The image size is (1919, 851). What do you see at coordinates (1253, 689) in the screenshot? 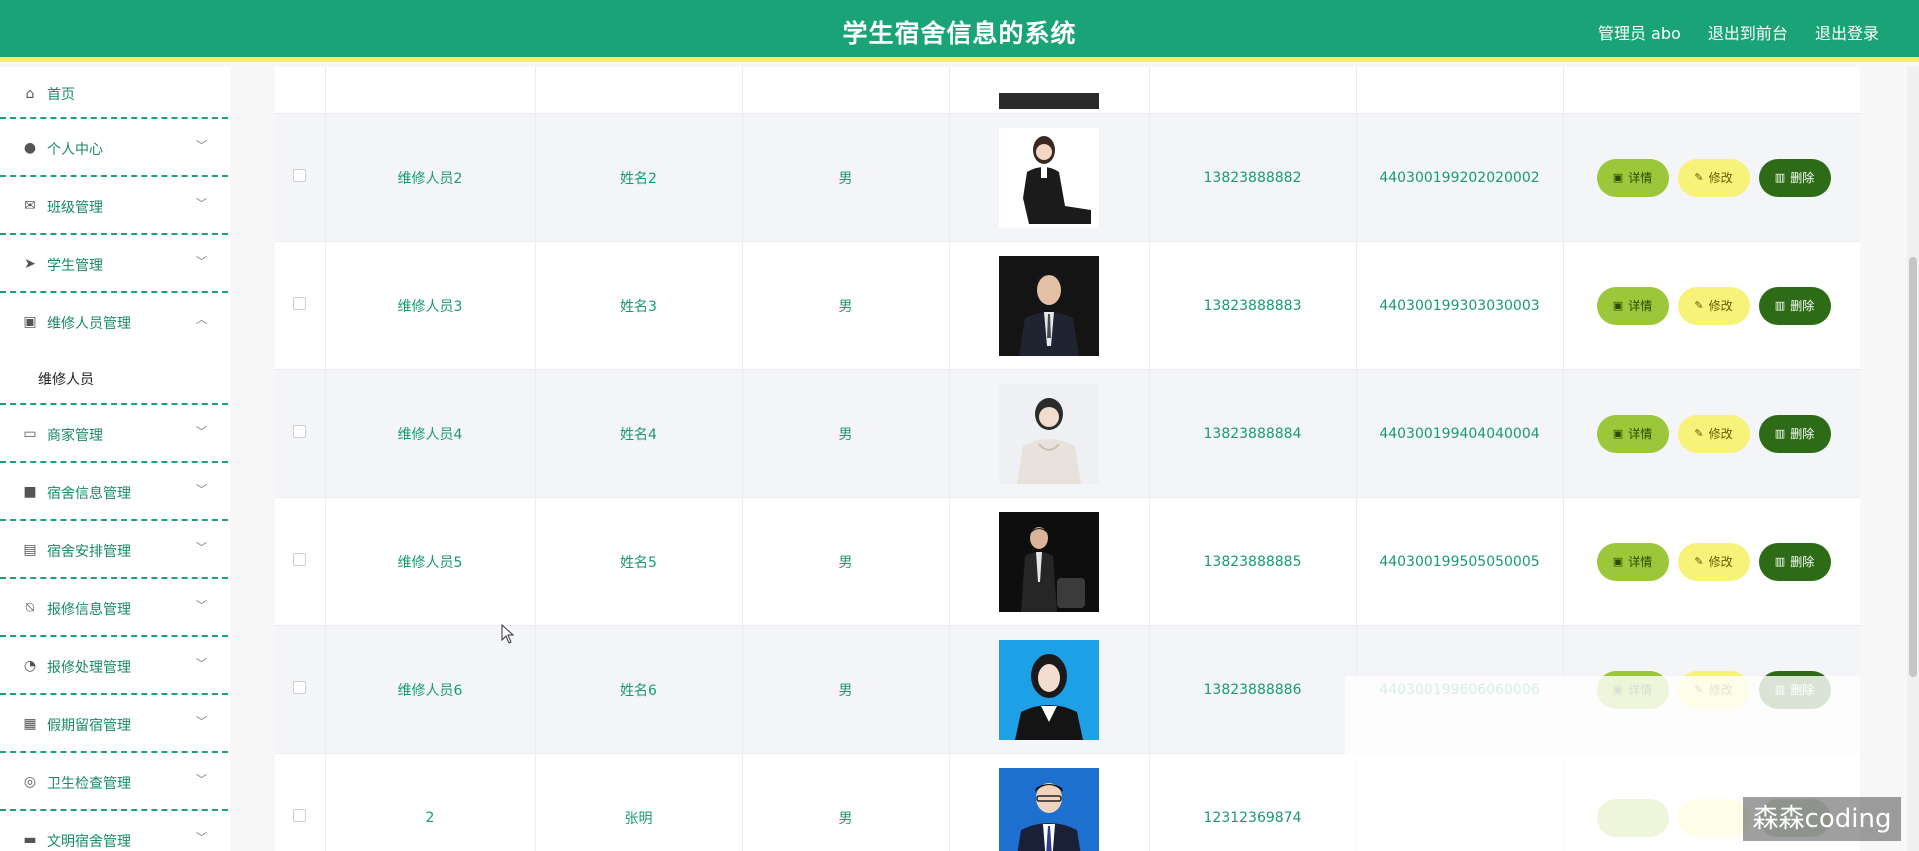
I see `phone-cell: 13823888886` at bounding box center [1253, 689].